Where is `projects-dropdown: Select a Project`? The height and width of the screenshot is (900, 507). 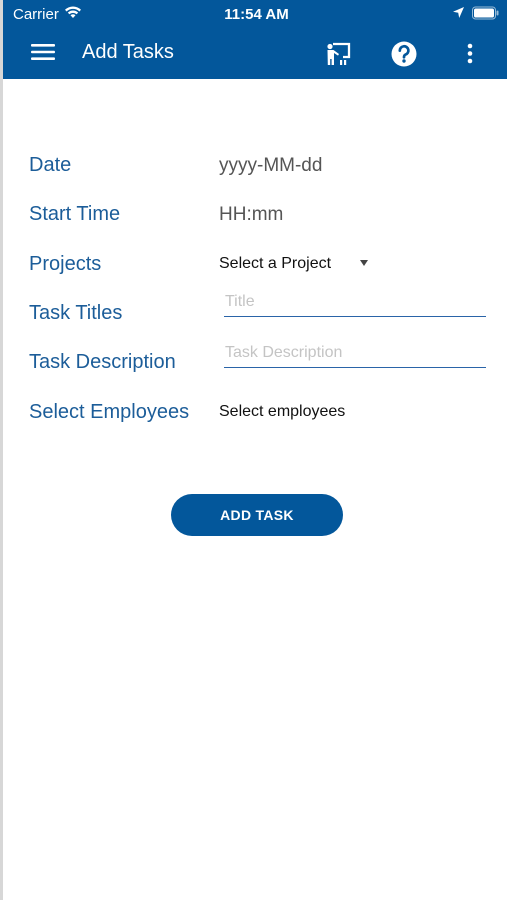
projects-dropdown: Select a Project is located at coordinates (275, 264).